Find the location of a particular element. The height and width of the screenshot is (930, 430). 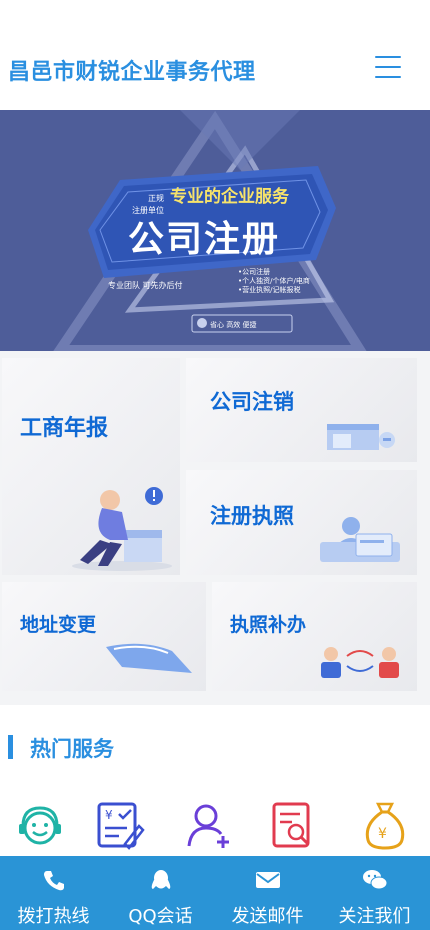

tile-license-reissue: 执照补办 is located at coordinates (314, 636).